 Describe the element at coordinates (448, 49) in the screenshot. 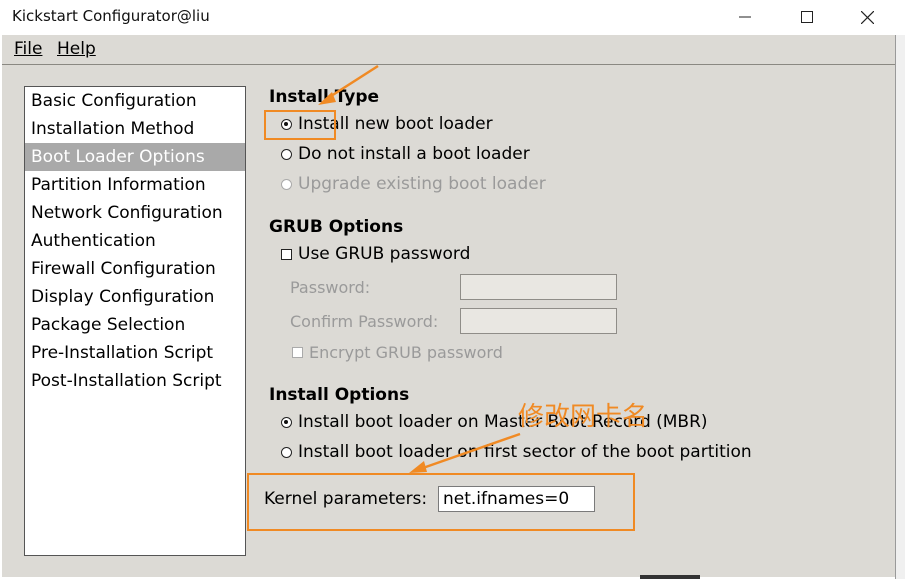

I see `menu-bar: File Help` at that location.